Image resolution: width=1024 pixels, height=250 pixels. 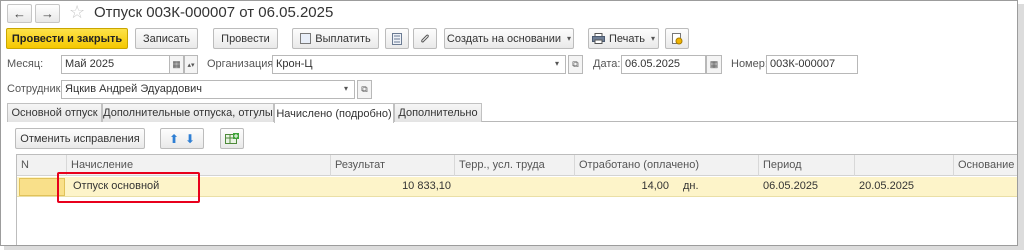 I want to click on move-buttons: ⬆ ⬇, so click(x=182, y=138).